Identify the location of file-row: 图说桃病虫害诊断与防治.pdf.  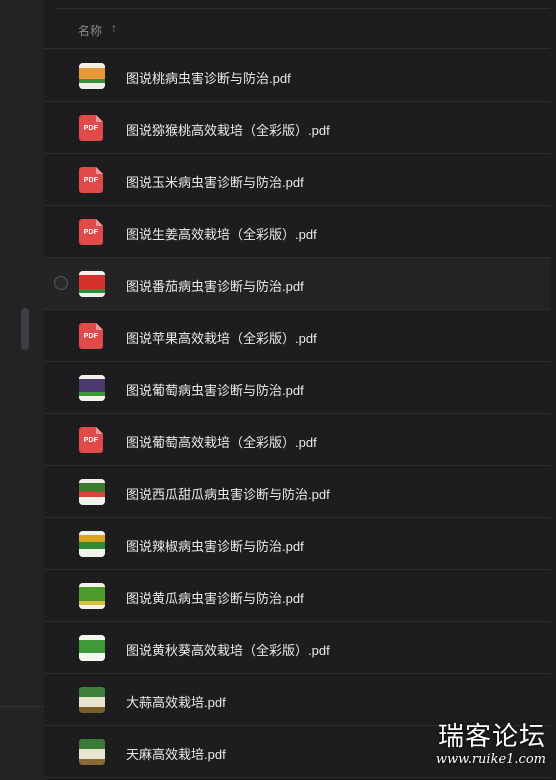
(300, 76).